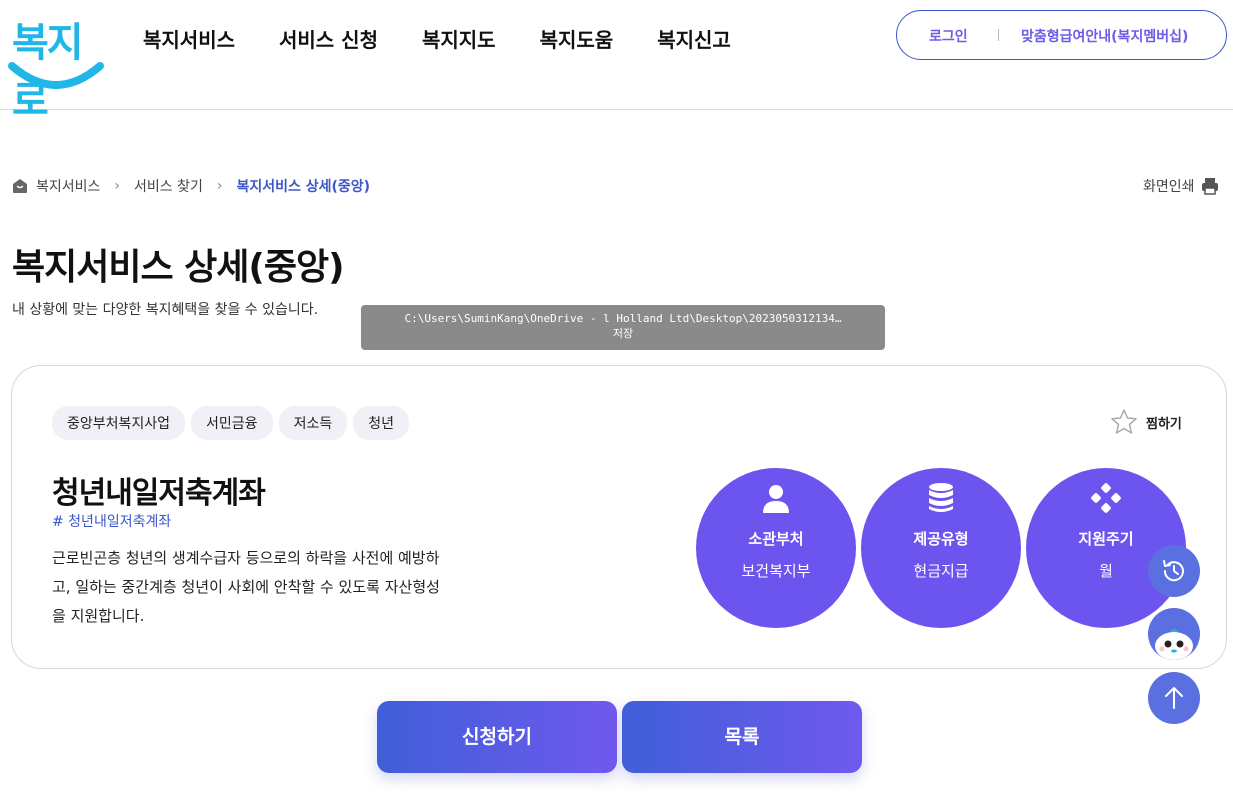  Describe the element at coordinates (941, 571) in the screenshot. I see `info-value: 현금지급` at that location.